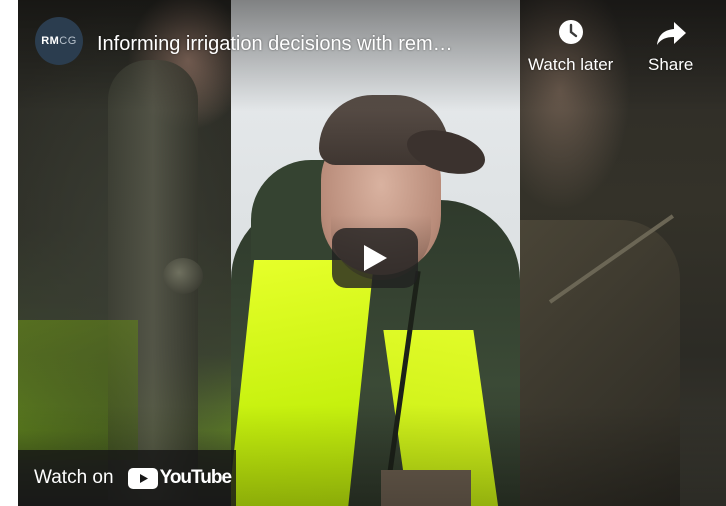 The height and width of the screenshot is (506, 726). Describe the element at coordinates (426, 488) in the screenshot. I see `ground` at that location.